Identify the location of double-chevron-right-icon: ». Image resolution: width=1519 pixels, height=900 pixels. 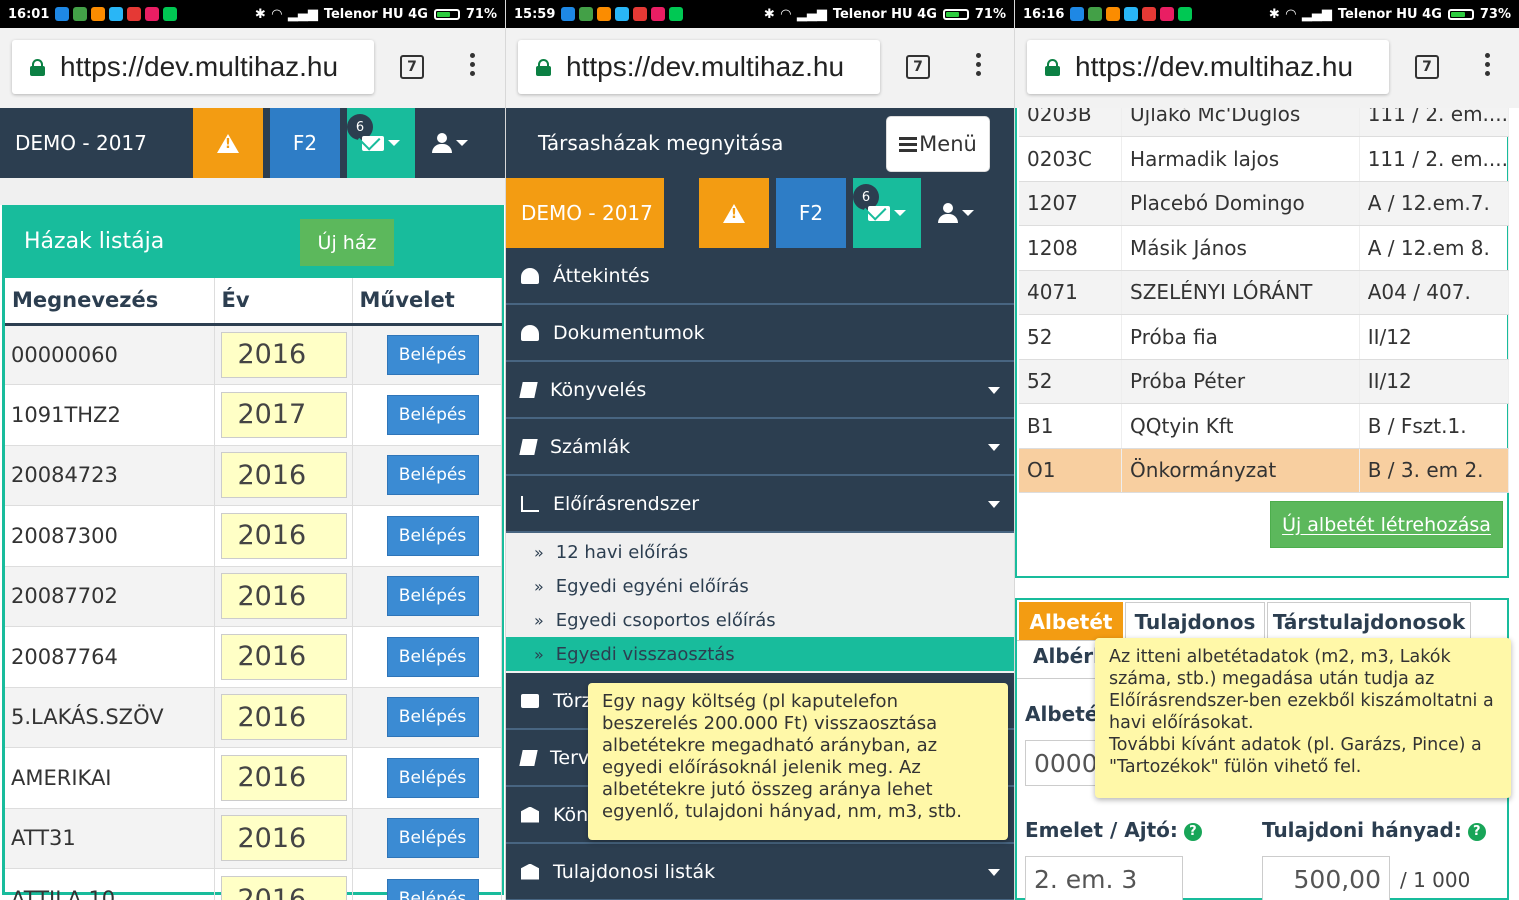
(539, 654).